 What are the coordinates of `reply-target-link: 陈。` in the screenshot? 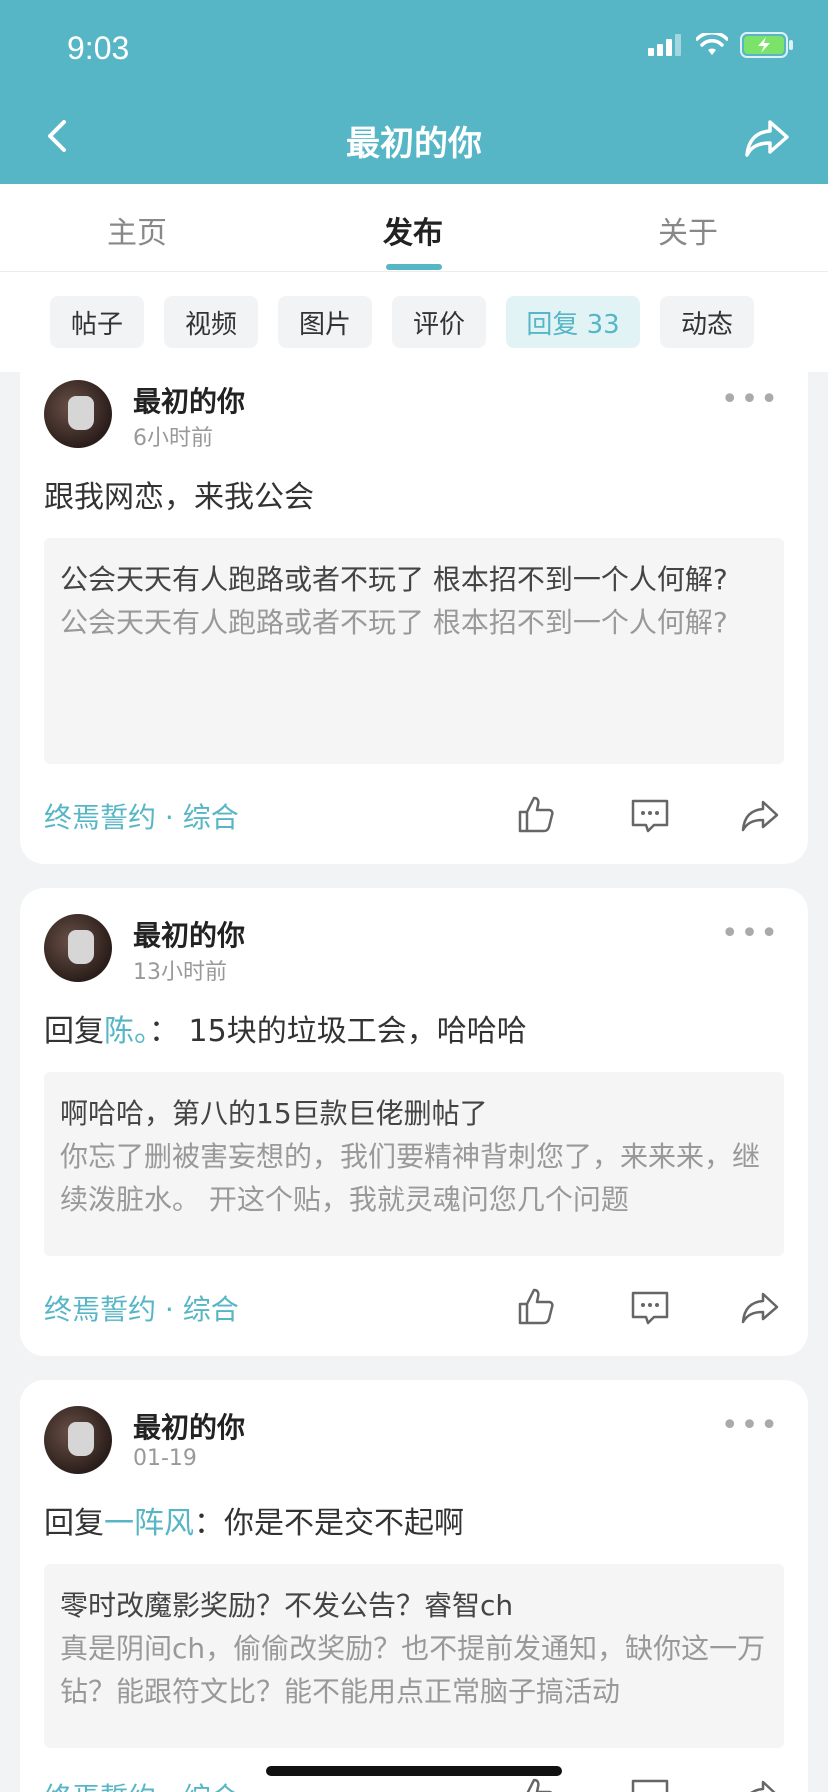 It's located at (126, 1031).